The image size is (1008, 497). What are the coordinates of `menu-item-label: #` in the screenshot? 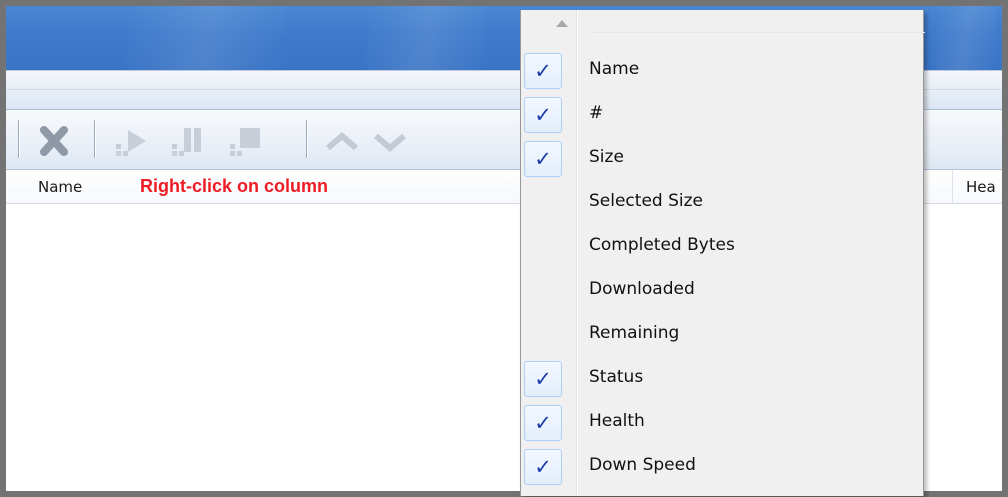 It's located at (596, 113).